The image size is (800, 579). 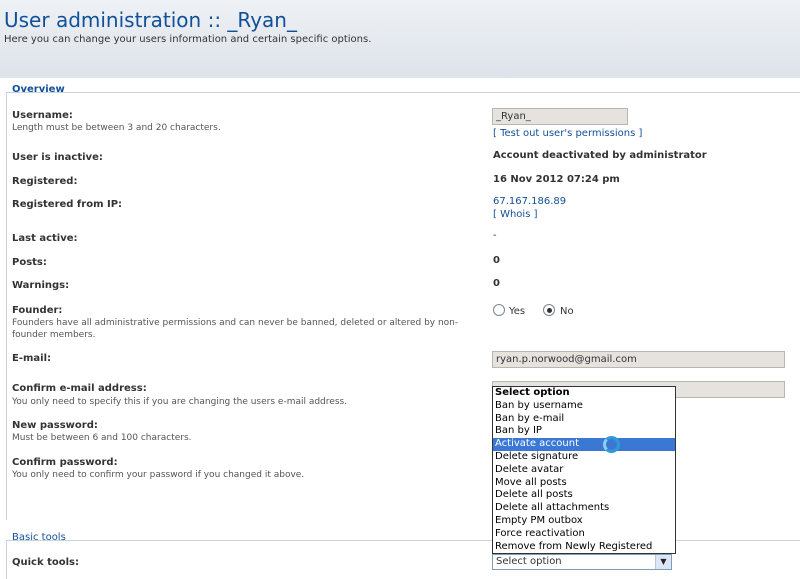 What do you see at coordinates (79, 388) in the screenshot?
I see `confirm-email-label: Confirm e-mail address:` at bounding box center [79, 388].